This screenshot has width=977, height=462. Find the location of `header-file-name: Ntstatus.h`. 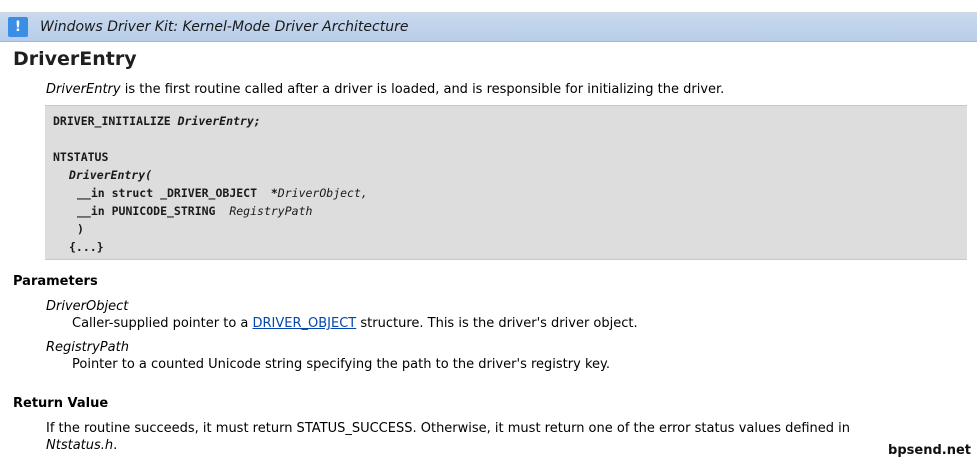

header-file-name: Ntstatus.h is located at coordinates (80, 445).